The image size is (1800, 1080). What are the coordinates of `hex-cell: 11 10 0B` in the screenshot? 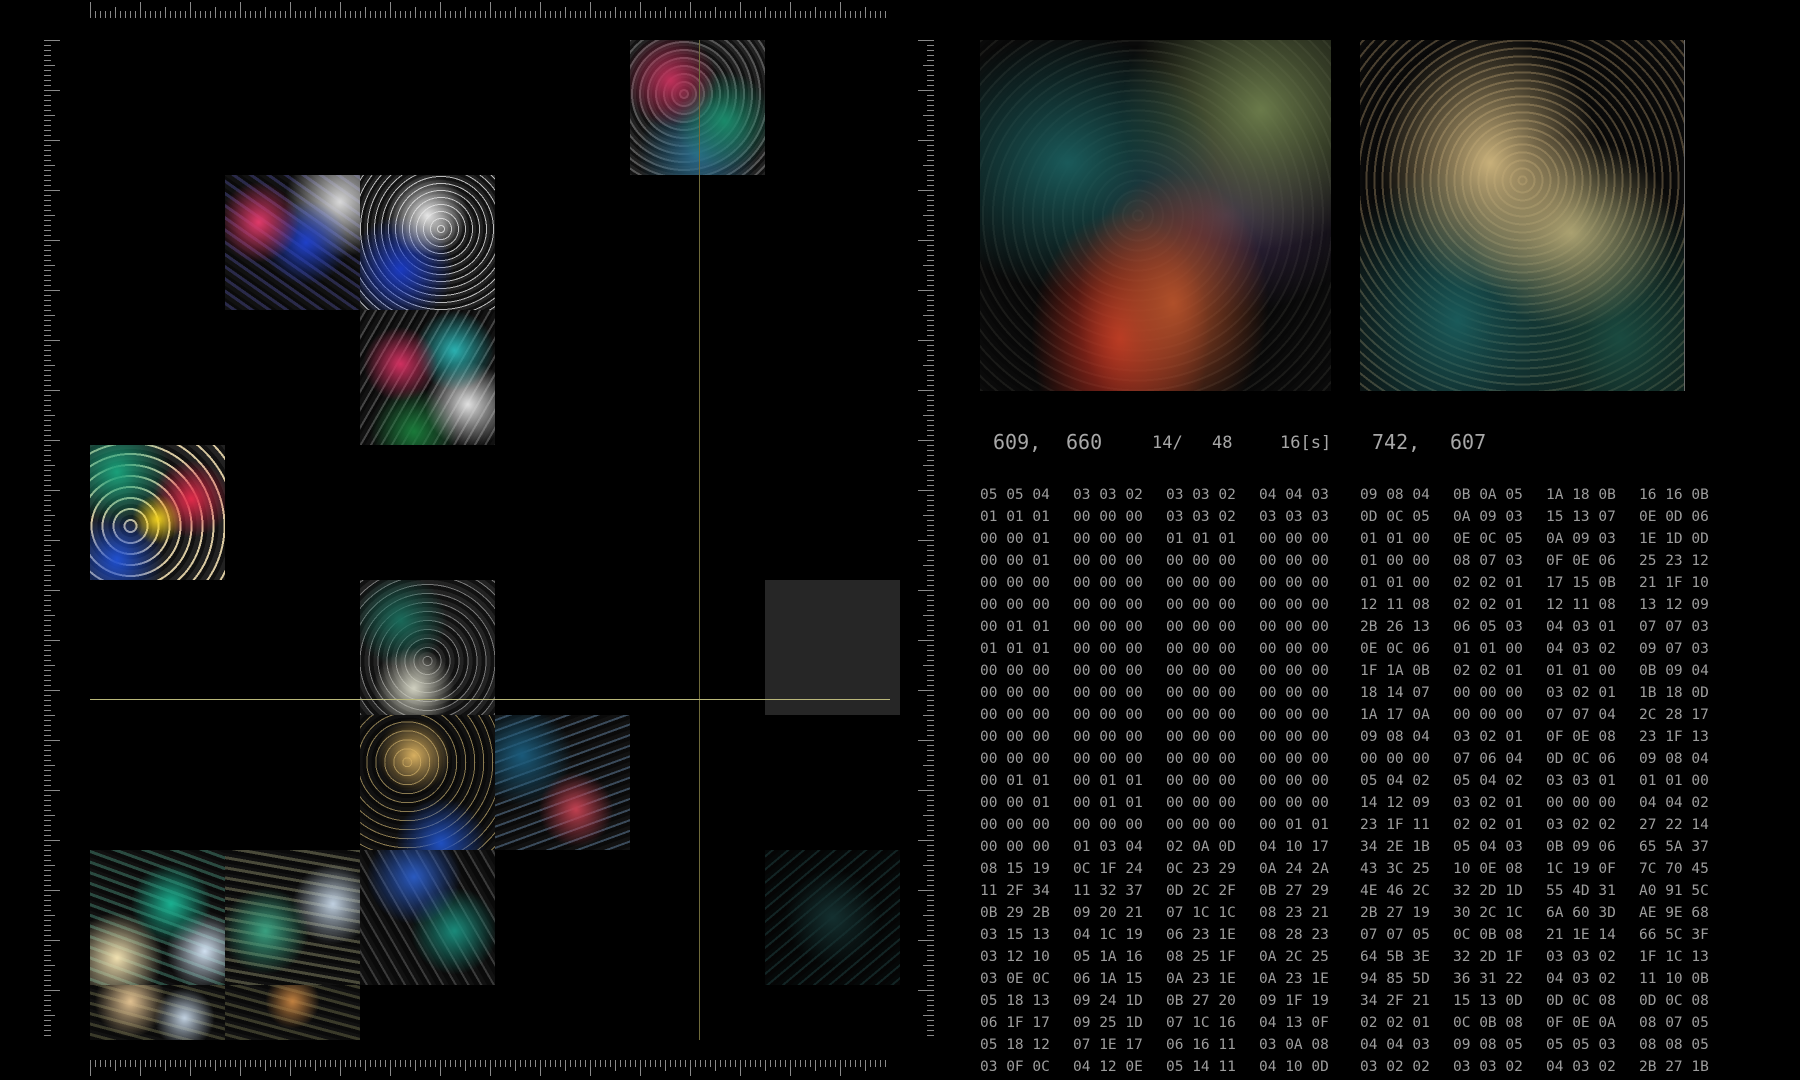 It's located at (1674, 979).